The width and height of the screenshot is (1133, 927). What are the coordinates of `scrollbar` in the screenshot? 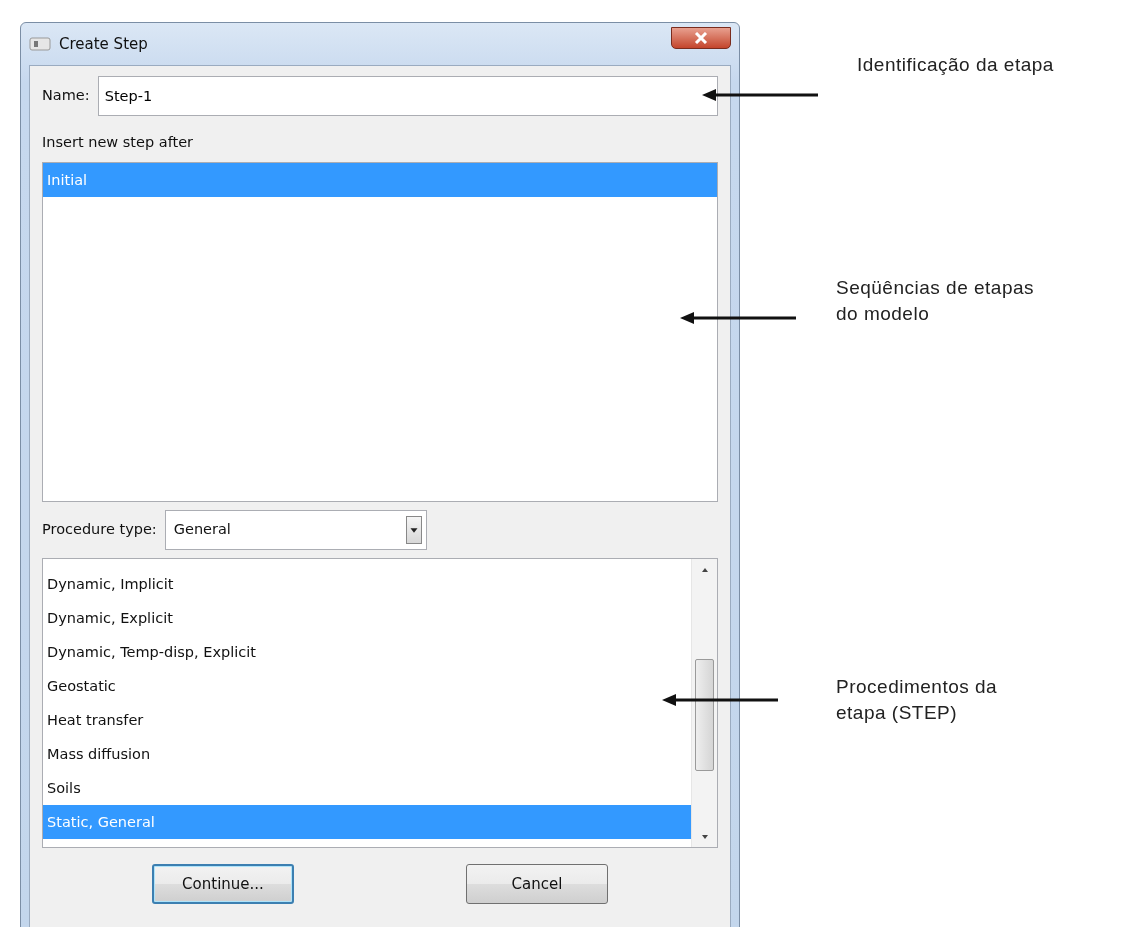 It's located at (704, 702).